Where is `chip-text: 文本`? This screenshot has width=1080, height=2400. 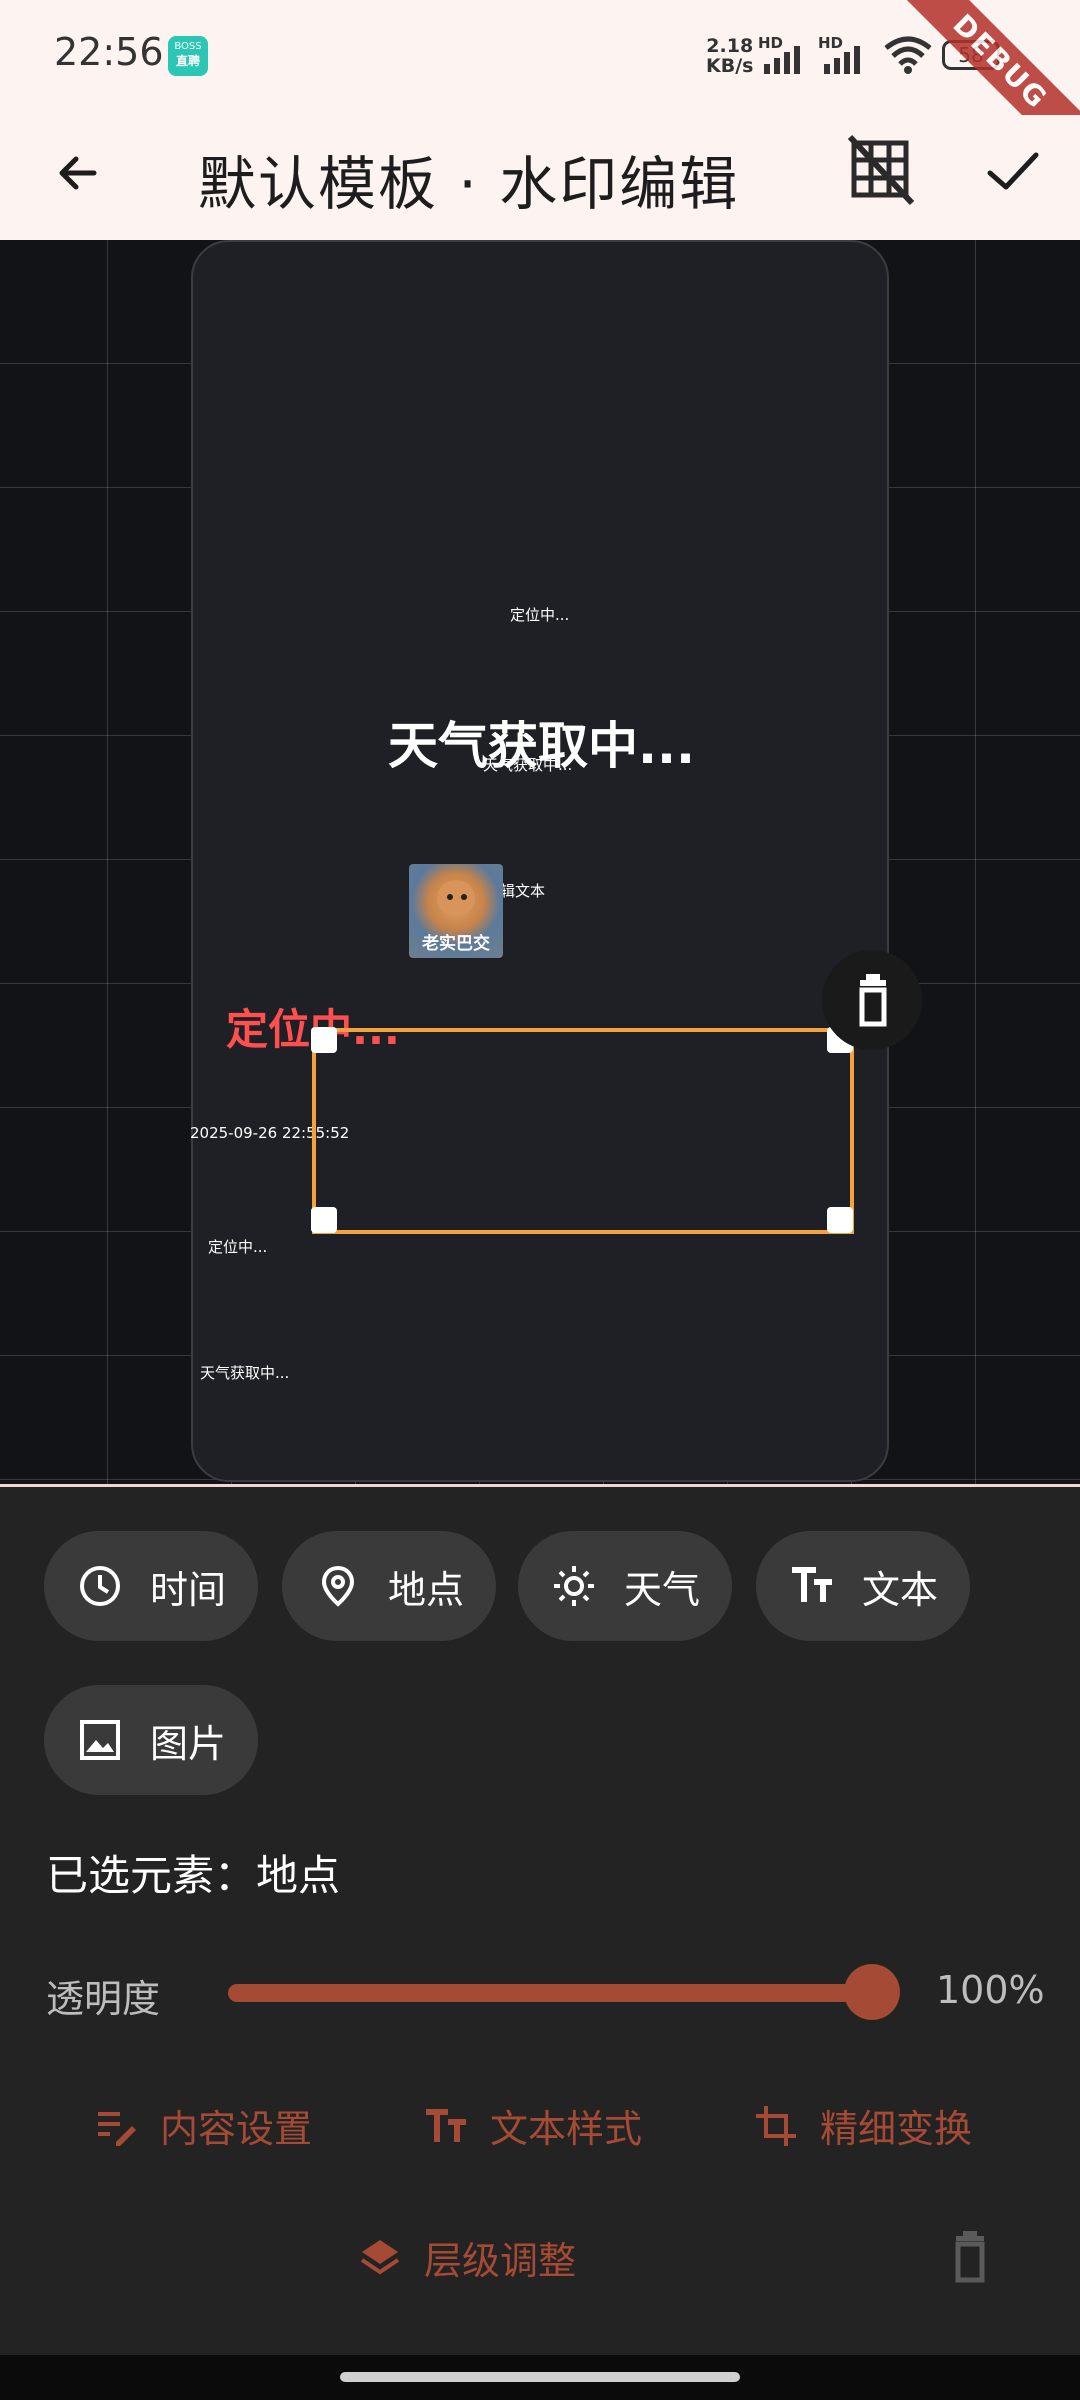 chip-text: 文本 is located at coordinates (863, 1586).